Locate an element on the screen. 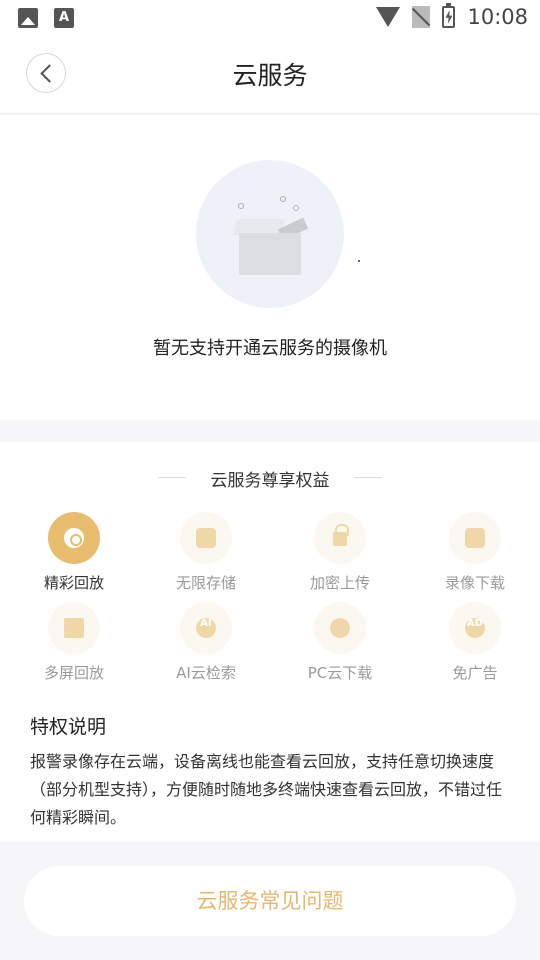 The image size is (540, 960). faq-button: 云服务常见问题 is located at coordinates (270, 901).